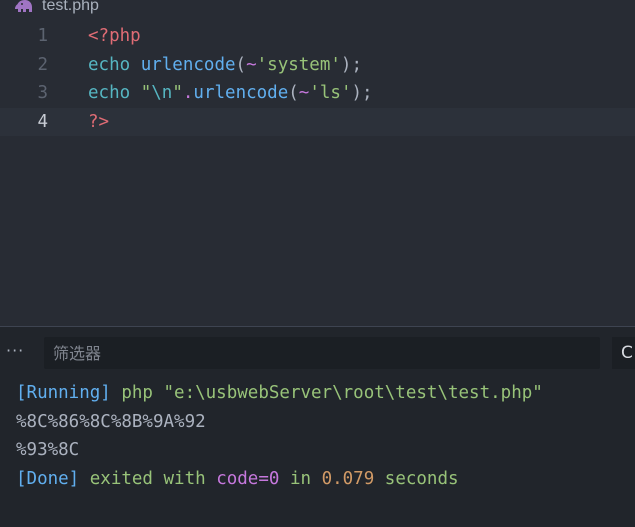 Image resolution: width=635 pixels, height=527 pixels. I want to click on clear-output-button: C, so click(623, 353).